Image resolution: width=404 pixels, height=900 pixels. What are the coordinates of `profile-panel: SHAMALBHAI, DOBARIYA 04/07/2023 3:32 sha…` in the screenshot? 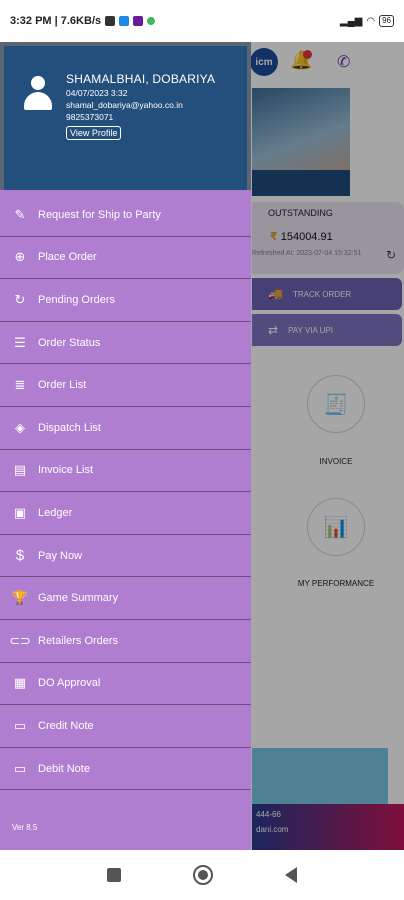 It's located at (125, 118).